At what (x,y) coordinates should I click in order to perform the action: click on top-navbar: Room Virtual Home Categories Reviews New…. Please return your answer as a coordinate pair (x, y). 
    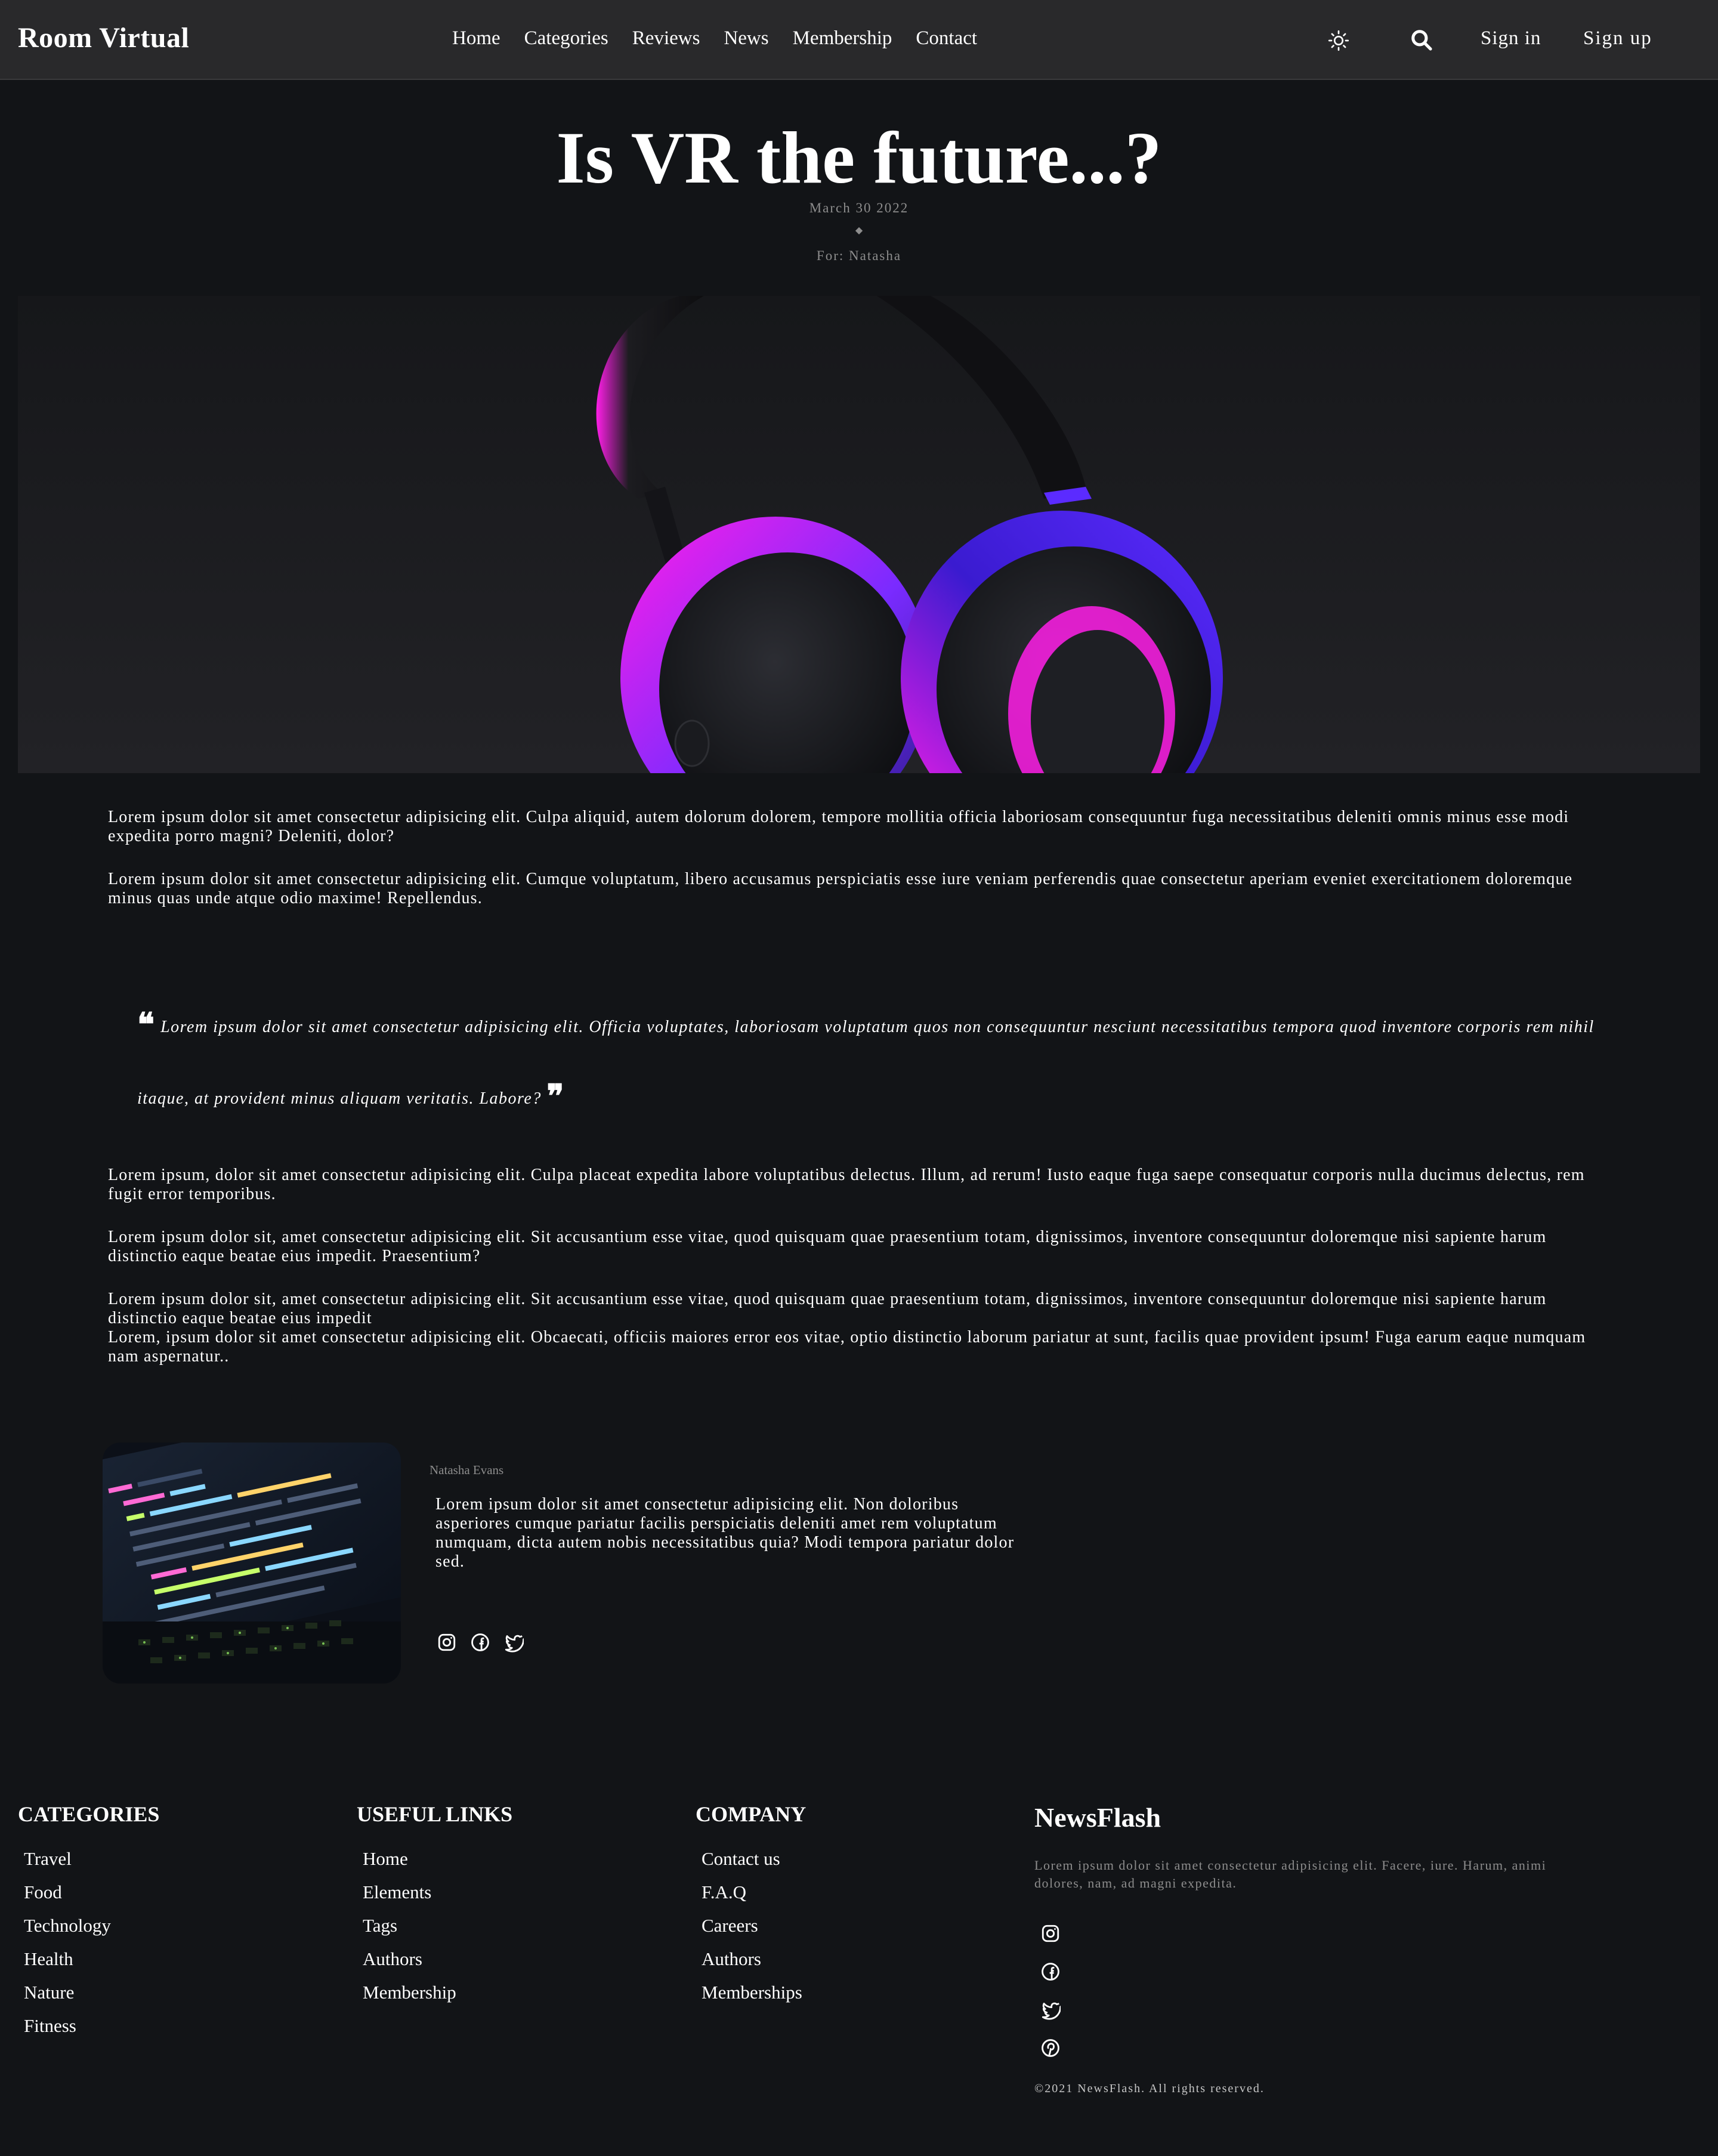
    Looking at the image, I should click on (859, 40).